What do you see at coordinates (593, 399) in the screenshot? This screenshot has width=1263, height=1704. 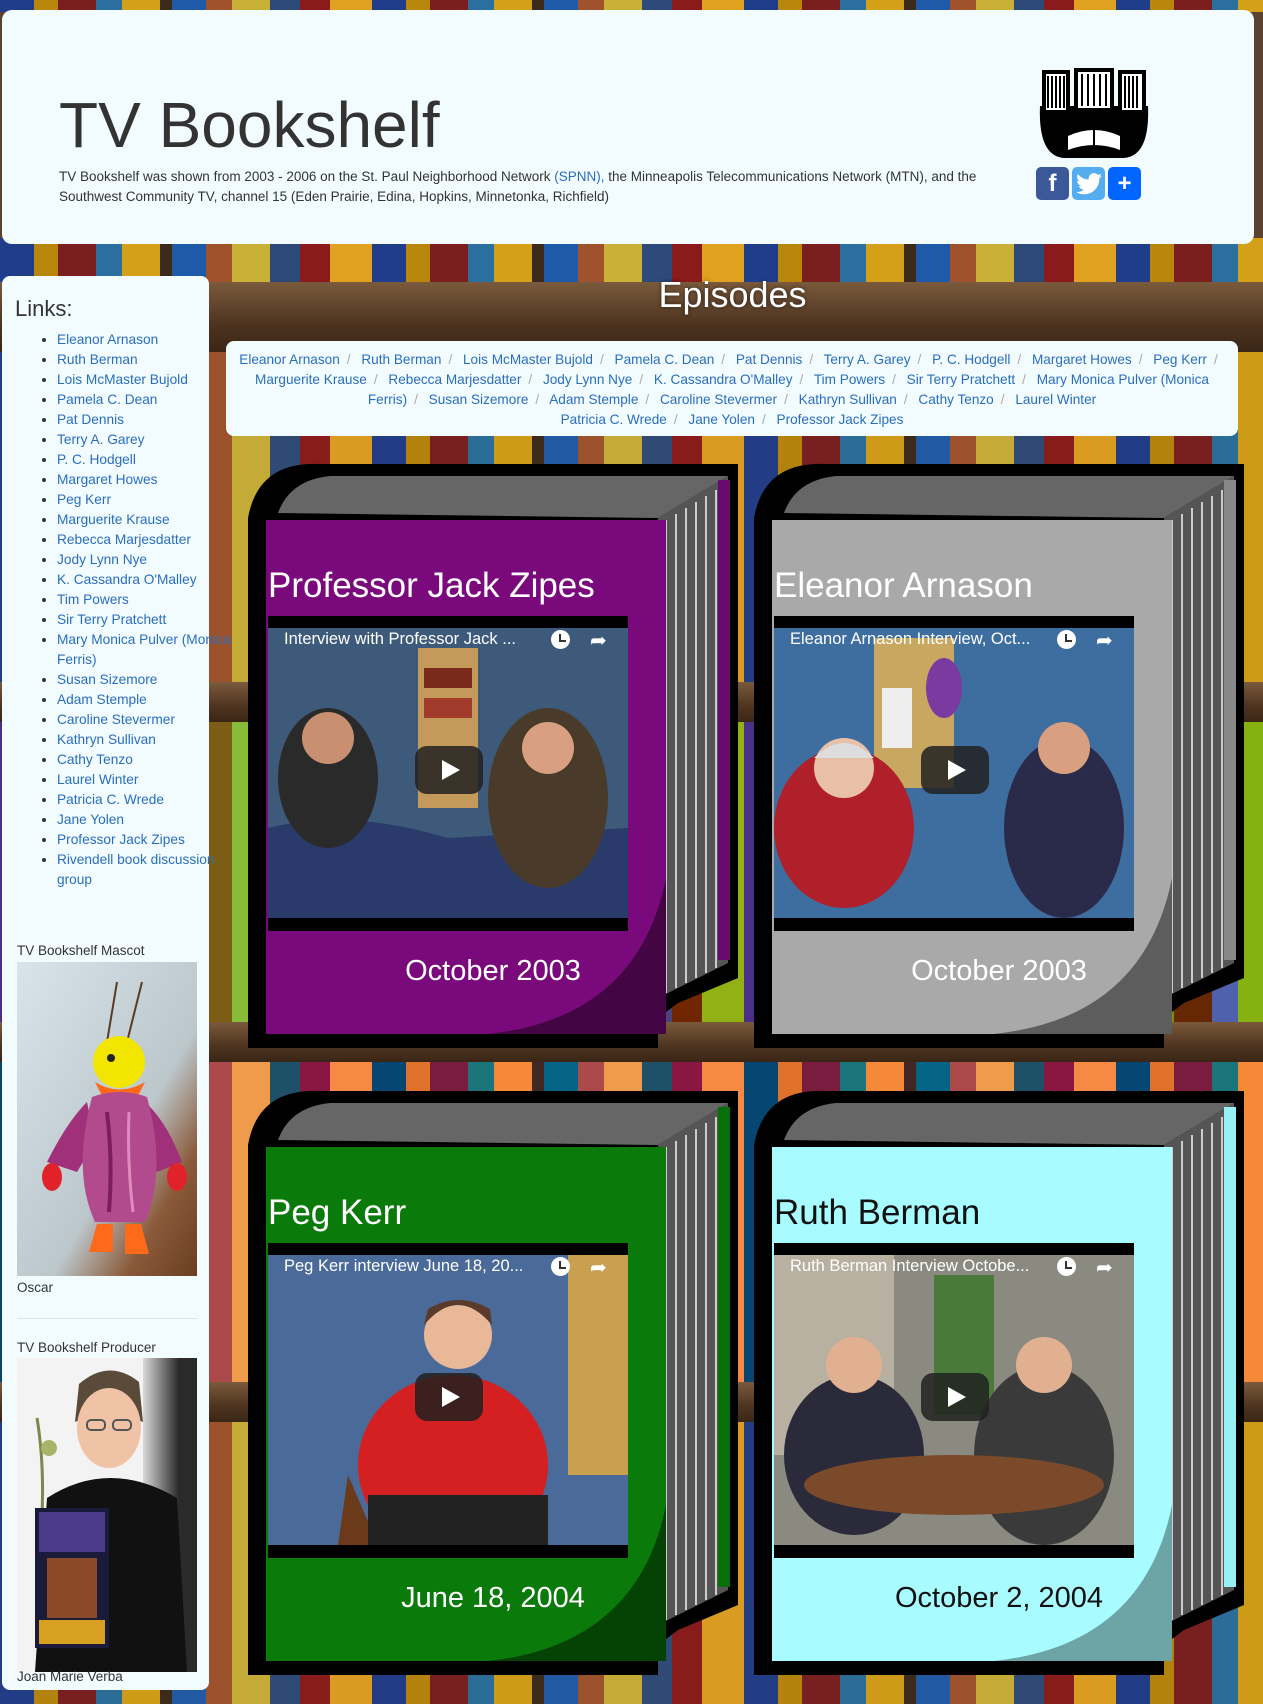 I see `breadcrumb-link: Adam Stemple` at bounding box center [593, 399].